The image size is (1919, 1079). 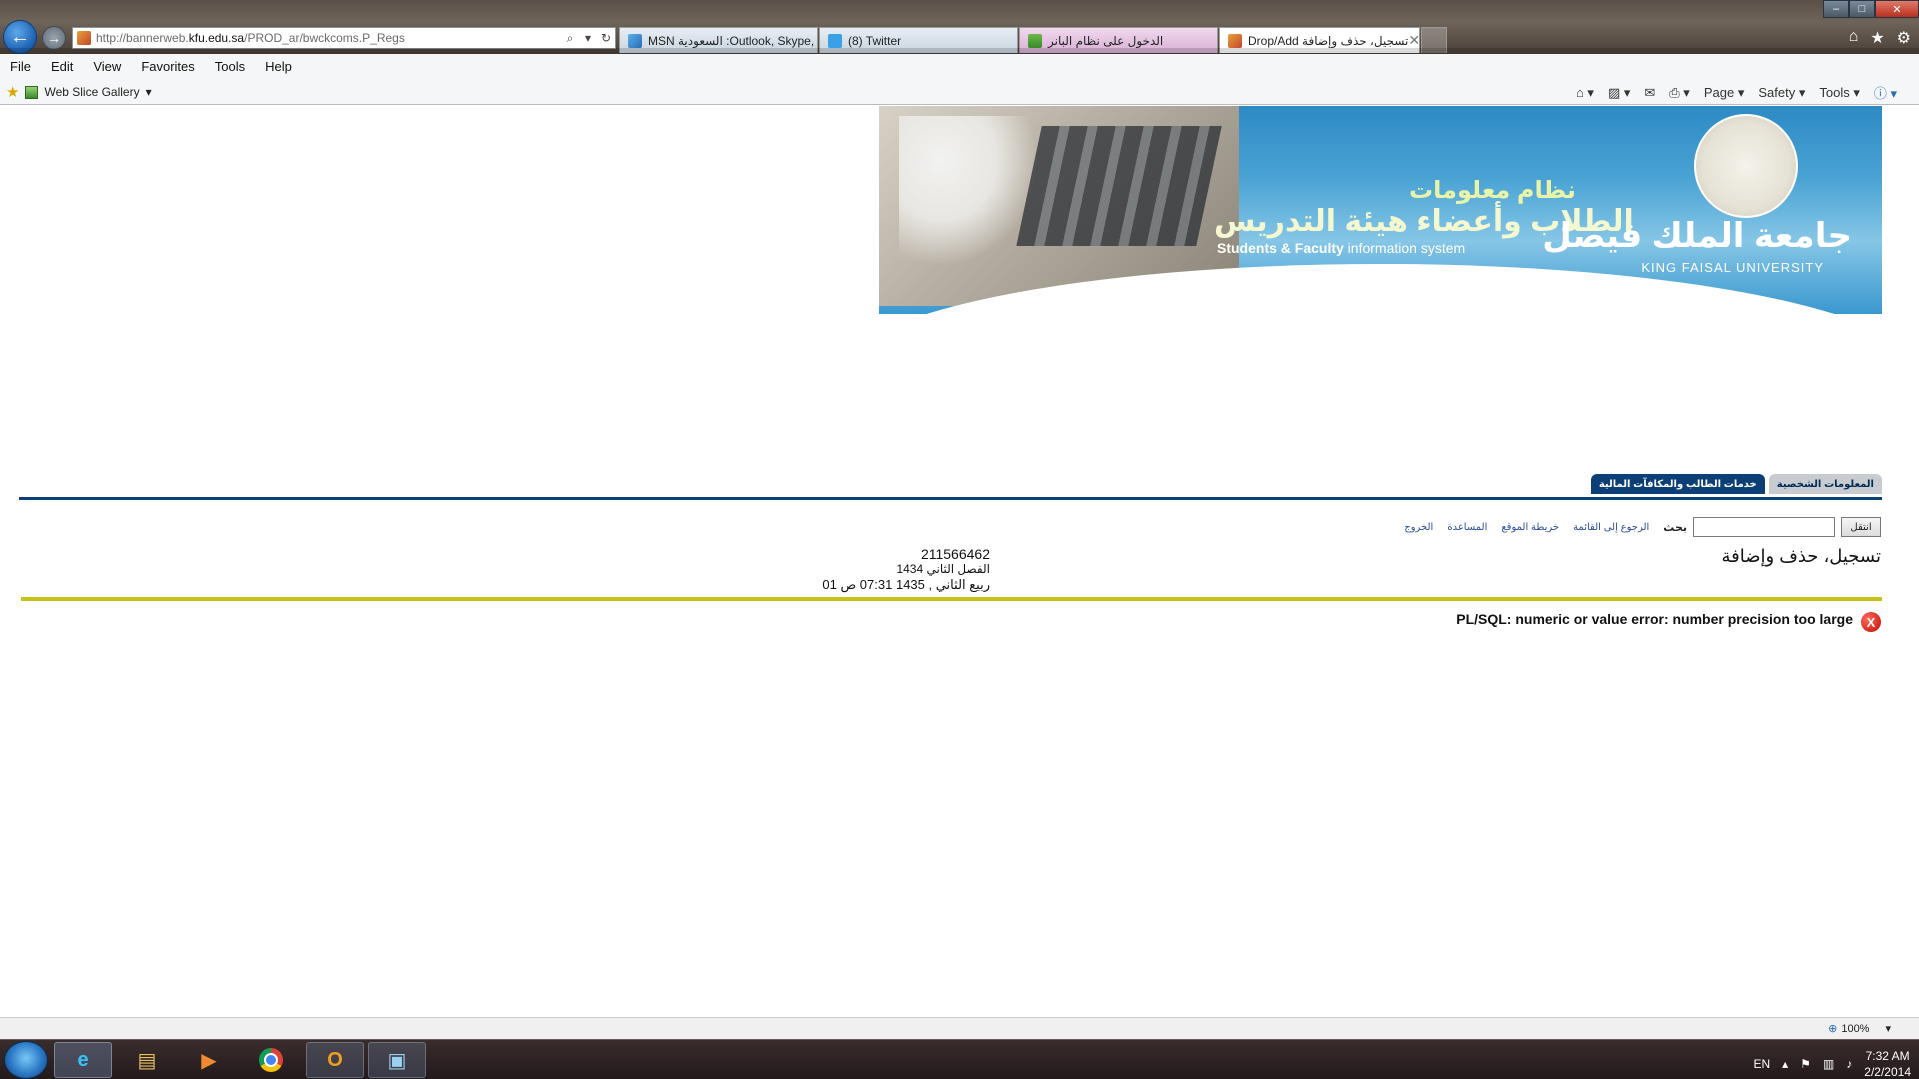 What do you see at coordinates (1825, 484) in the screenshot?
I see `tab-personal-info: المعلومات الشخصية` at bounding box center [1825, 484].